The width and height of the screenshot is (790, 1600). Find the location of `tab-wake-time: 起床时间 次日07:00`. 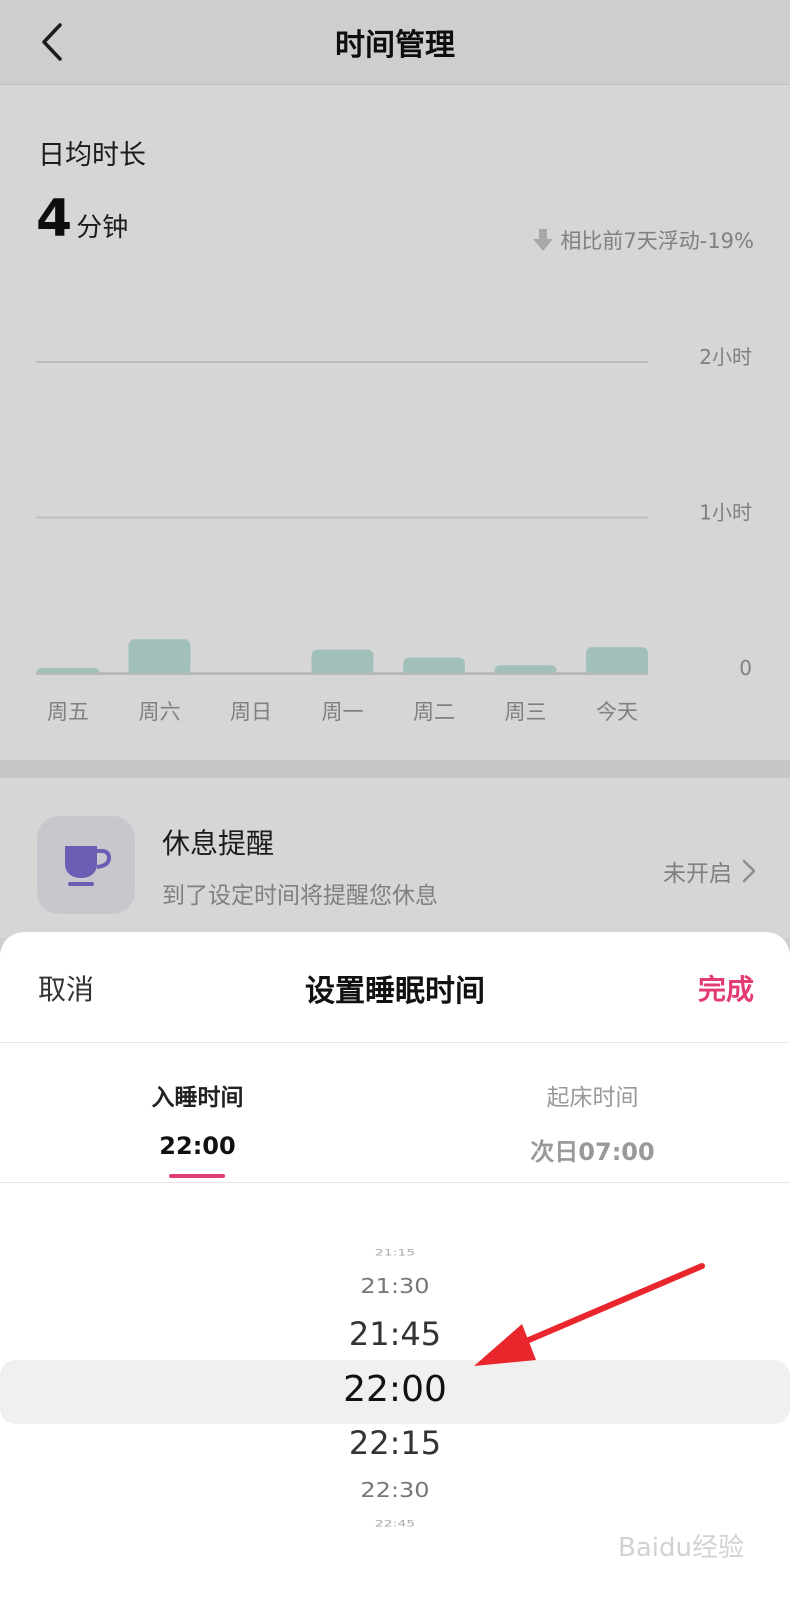

tab-wake-time: 起床时间 次日07:00 is located at coordinates (592, 1112).